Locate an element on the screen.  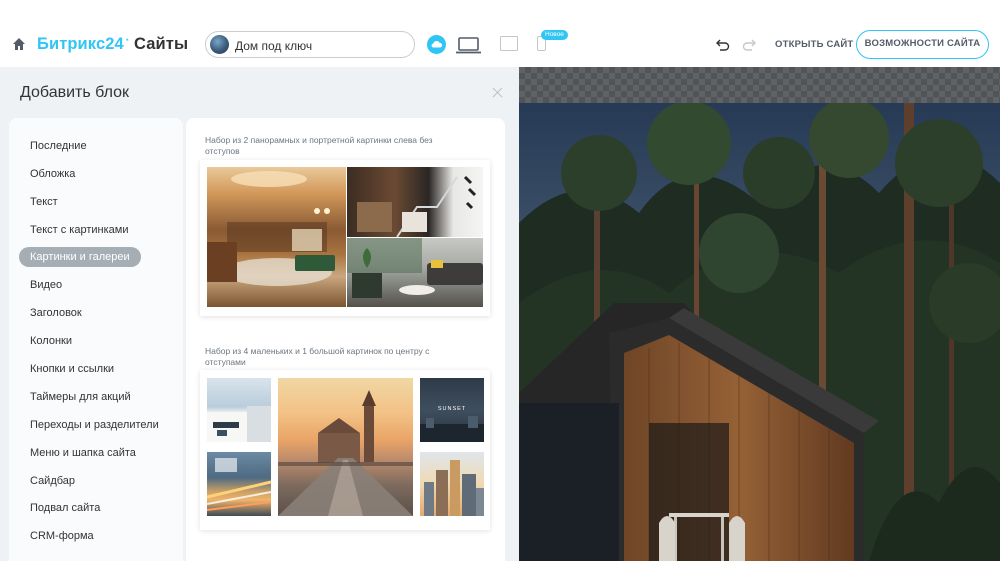
modern-living-image is located at coordinates (415, 272).